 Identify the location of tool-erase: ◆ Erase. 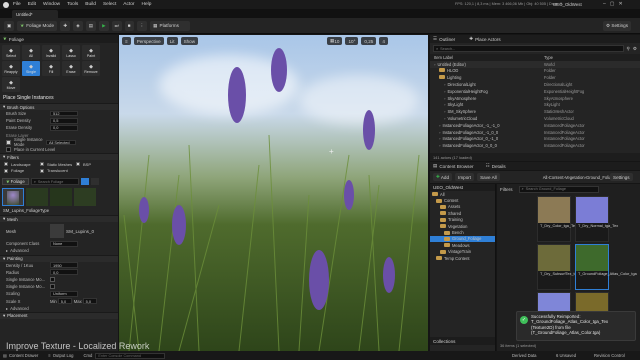
(71, 68).